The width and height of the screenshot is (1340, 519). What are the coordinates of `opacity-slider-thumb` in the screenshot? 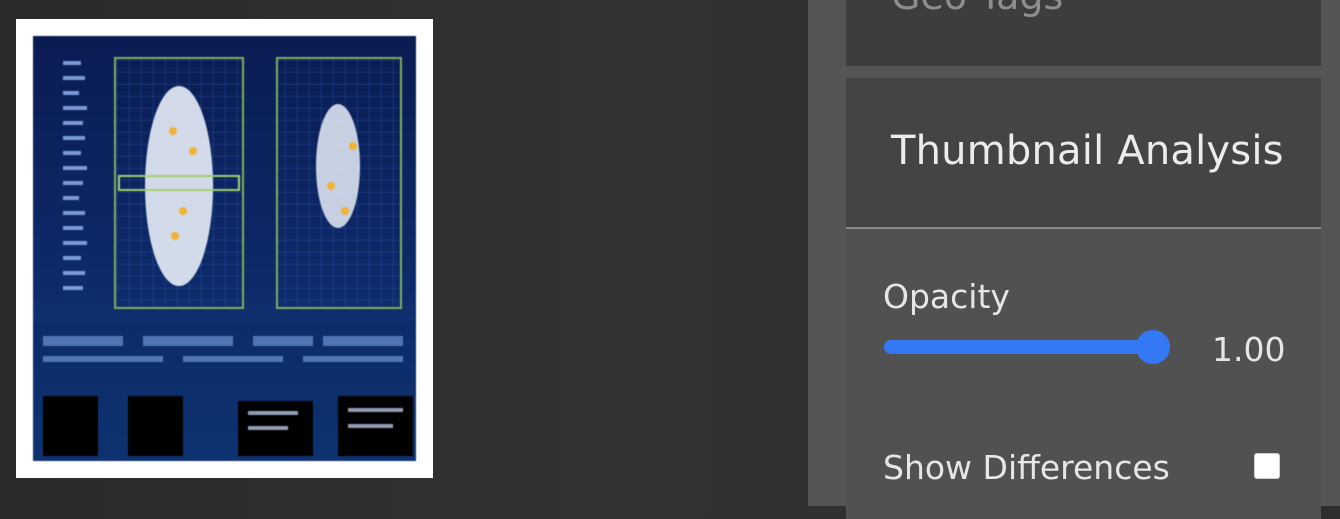 It's located at (1153, 347).